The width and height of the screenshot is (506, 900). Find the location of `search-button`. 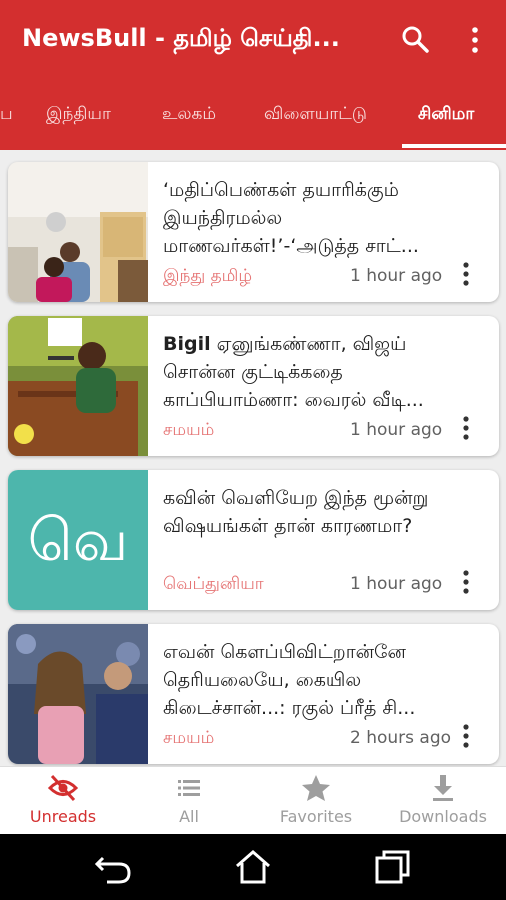

search-button is located at coordinates (416, 40).